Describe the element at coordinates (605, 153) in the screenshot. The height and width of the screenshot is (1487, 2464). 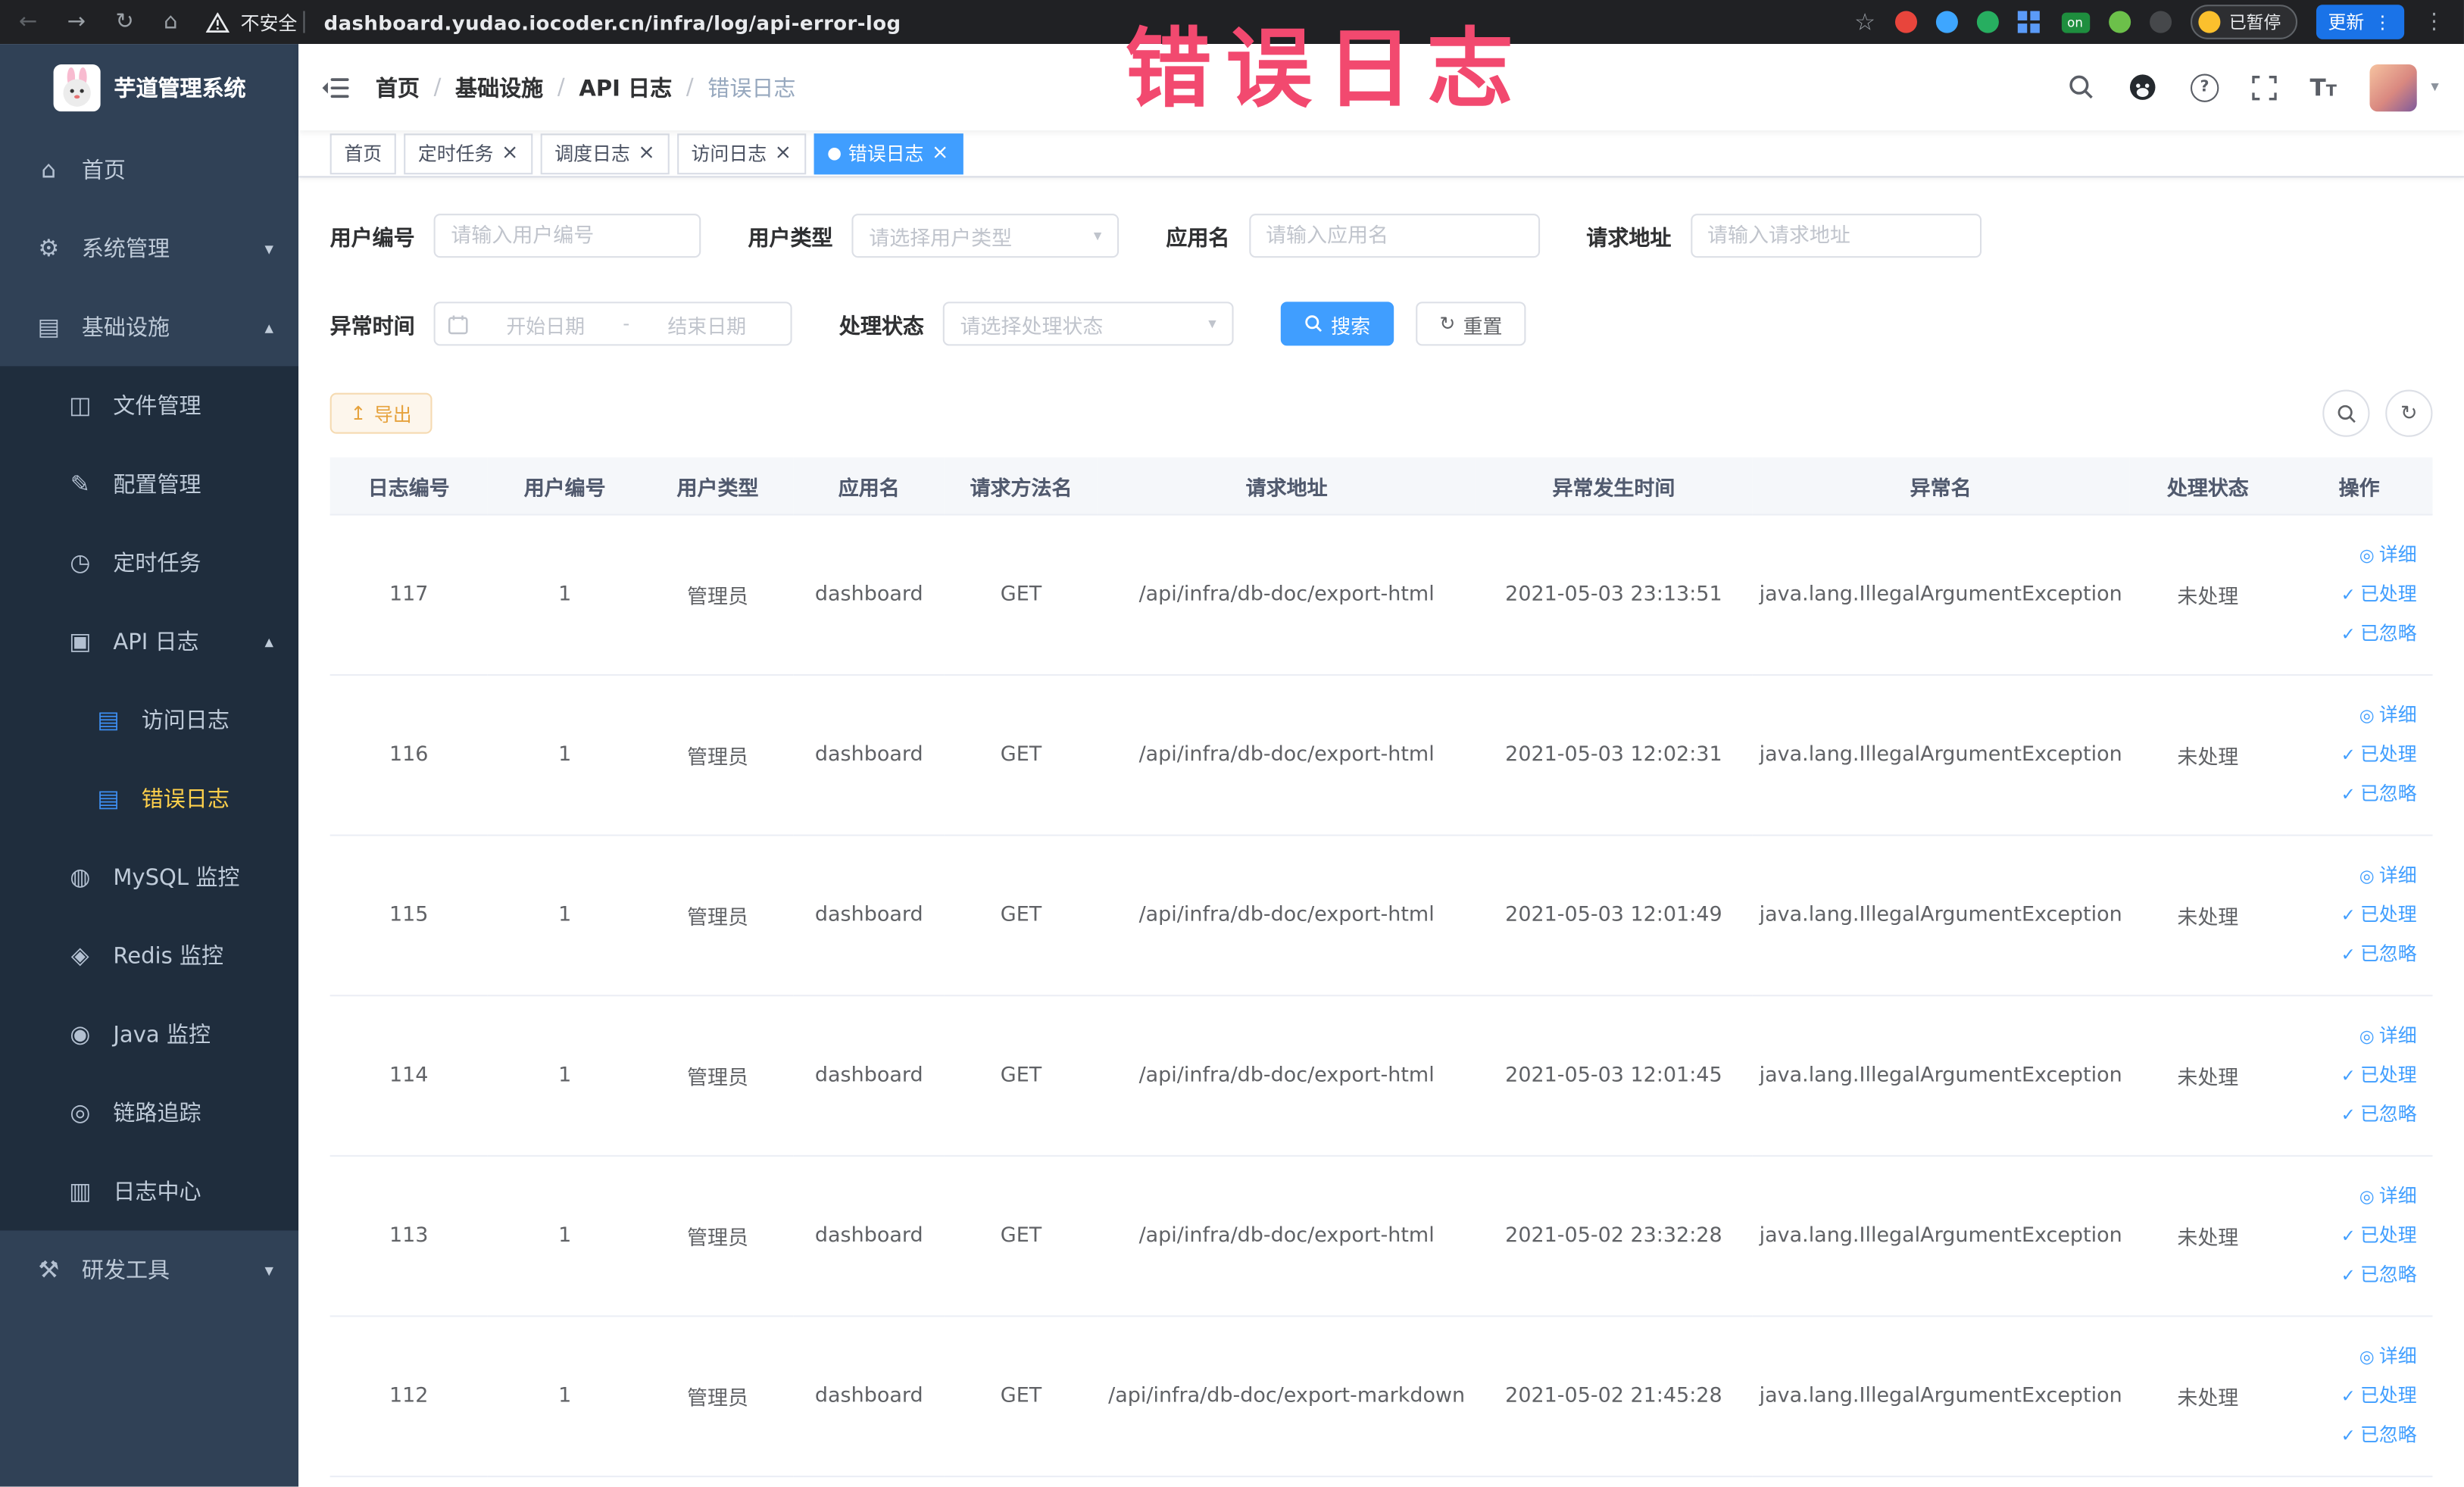
I see `tab-job-log: 调度日志 ×` at that location.